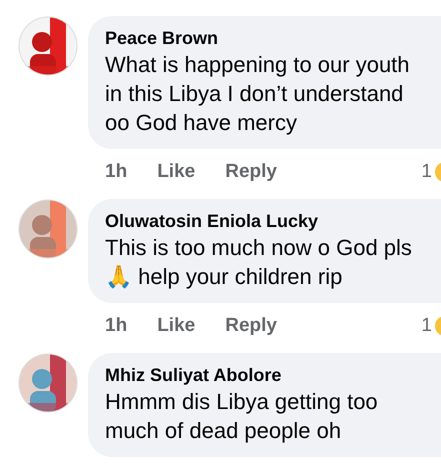 The height and width of the screenshot is (464, 441). I want to click on comment-text: This is too much now o God pls 🙏 help your children rip, so click(259, 262).